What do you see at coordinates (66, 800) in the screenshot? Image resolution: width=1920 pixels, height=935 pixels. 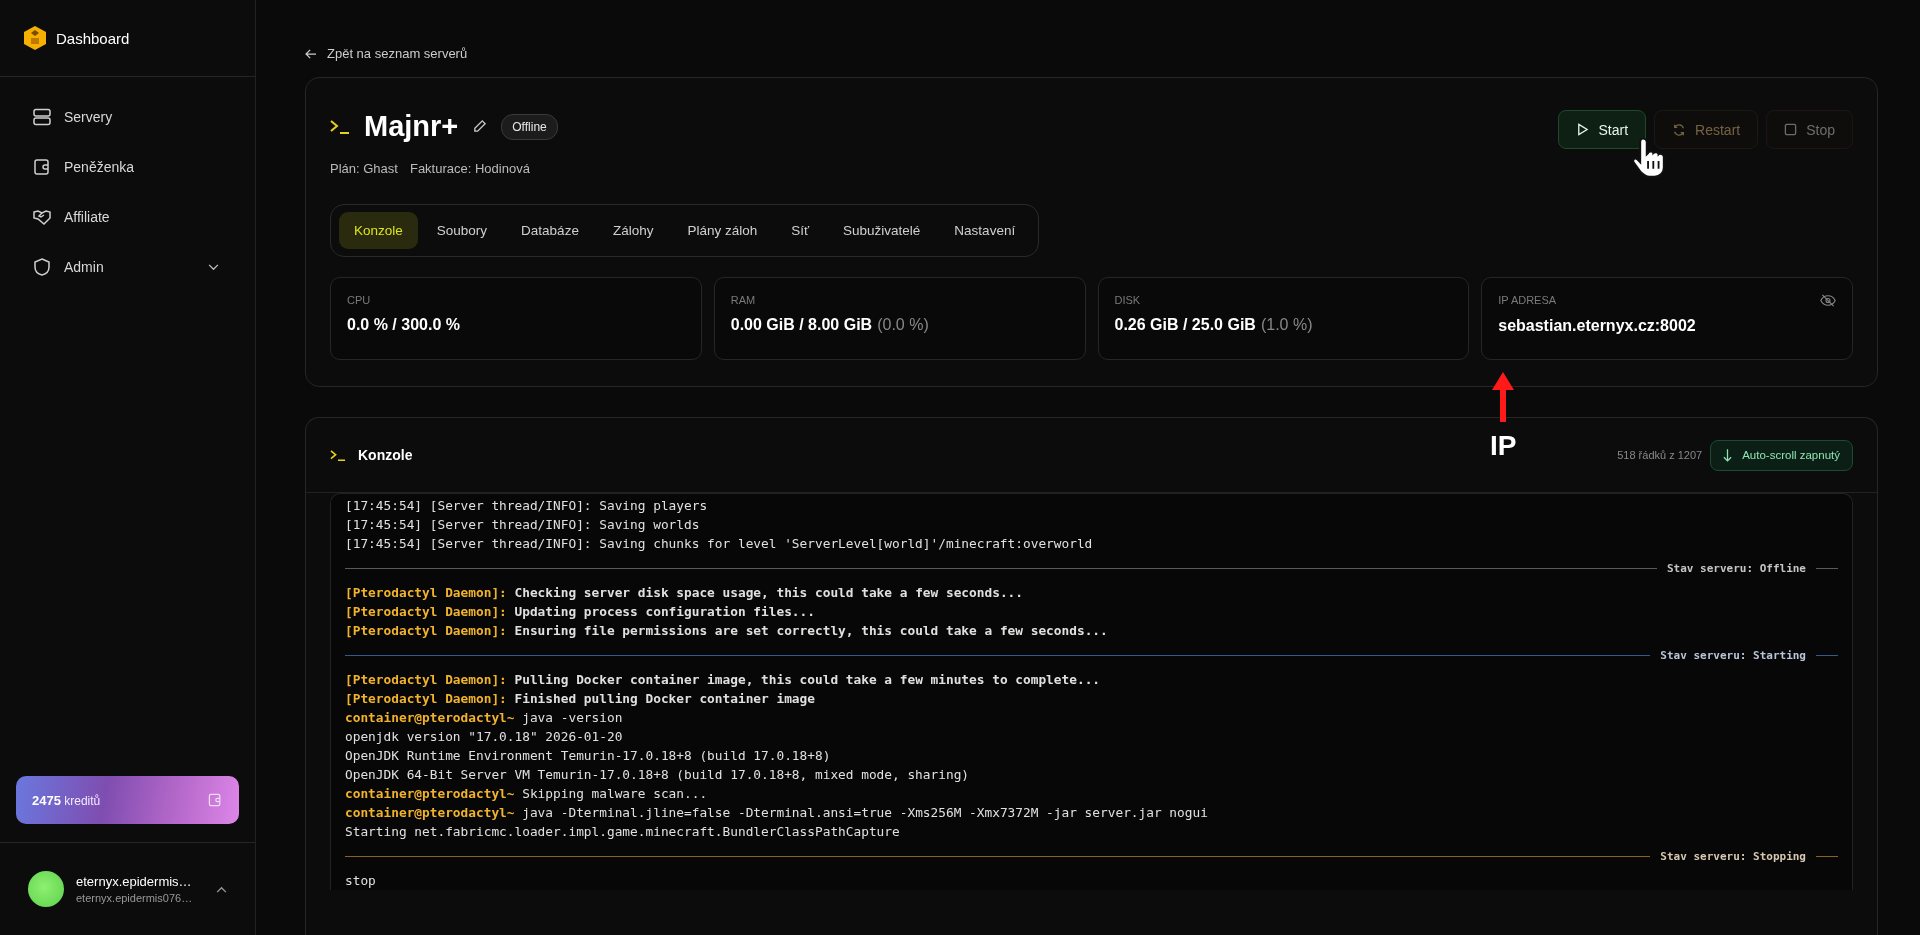 I see `credits-amount: 2475 kreditů` at bounding box center [66, 800].